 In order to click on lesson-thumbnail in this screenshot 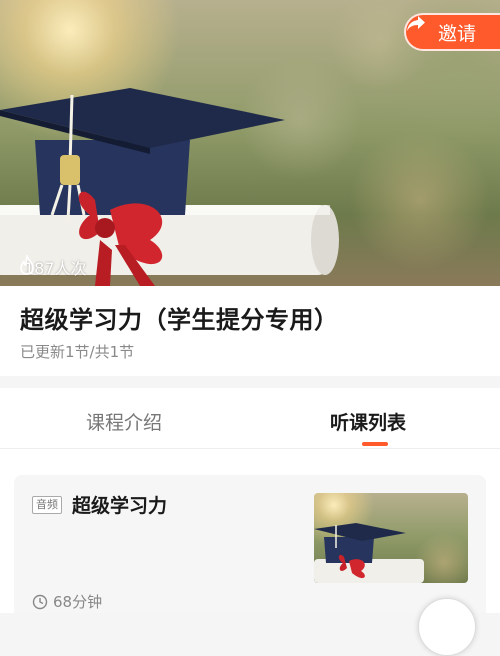, I will do `click(391, 538)`.